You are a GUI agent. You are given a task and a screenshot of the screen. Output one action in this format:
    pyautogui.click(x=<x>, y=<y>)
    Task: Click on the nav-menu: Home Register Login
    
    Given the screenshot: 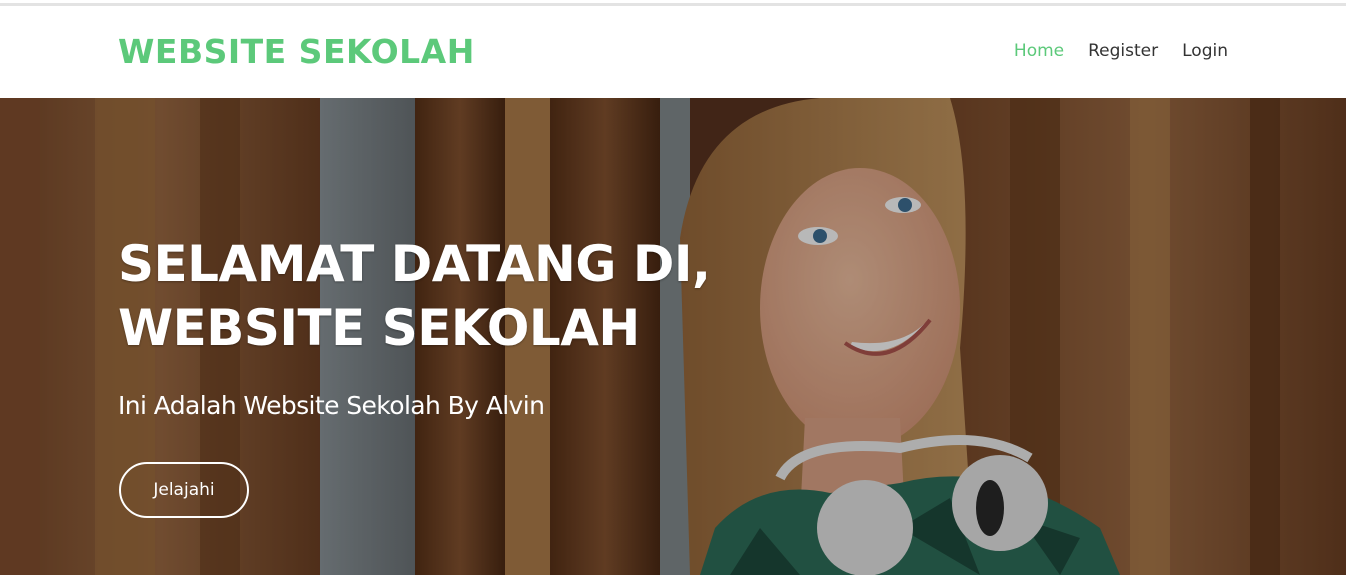 What is the action you would take?
    pyautogui.click(x=1121, y=51)
    